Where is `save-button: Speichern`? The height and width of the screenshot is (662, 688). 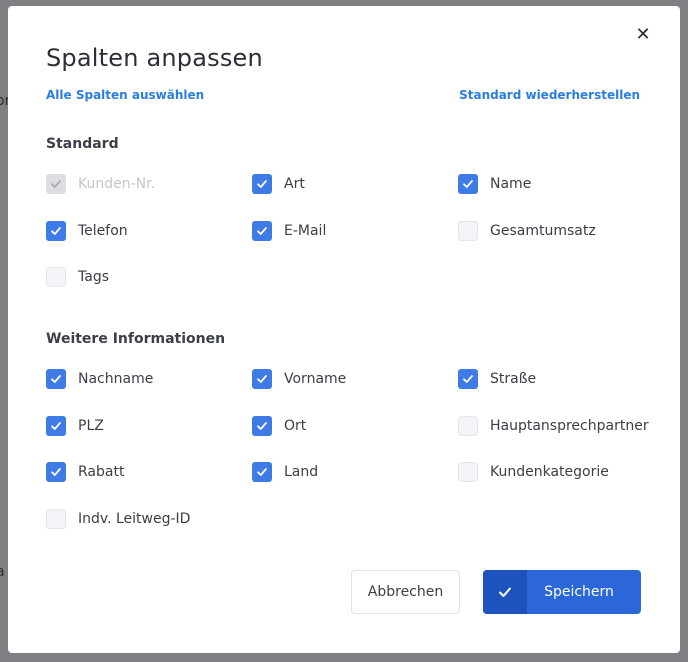 save-button: Speichern is located at coordinates (562, 592).